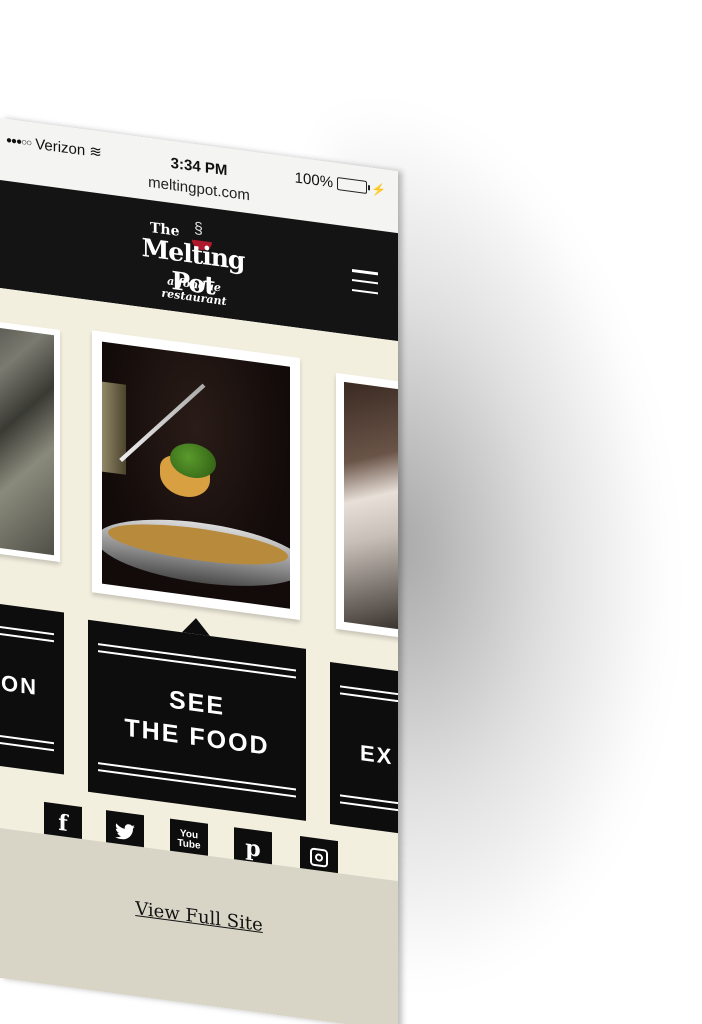  I want to click on carousel-card-left, so click(30, 439).